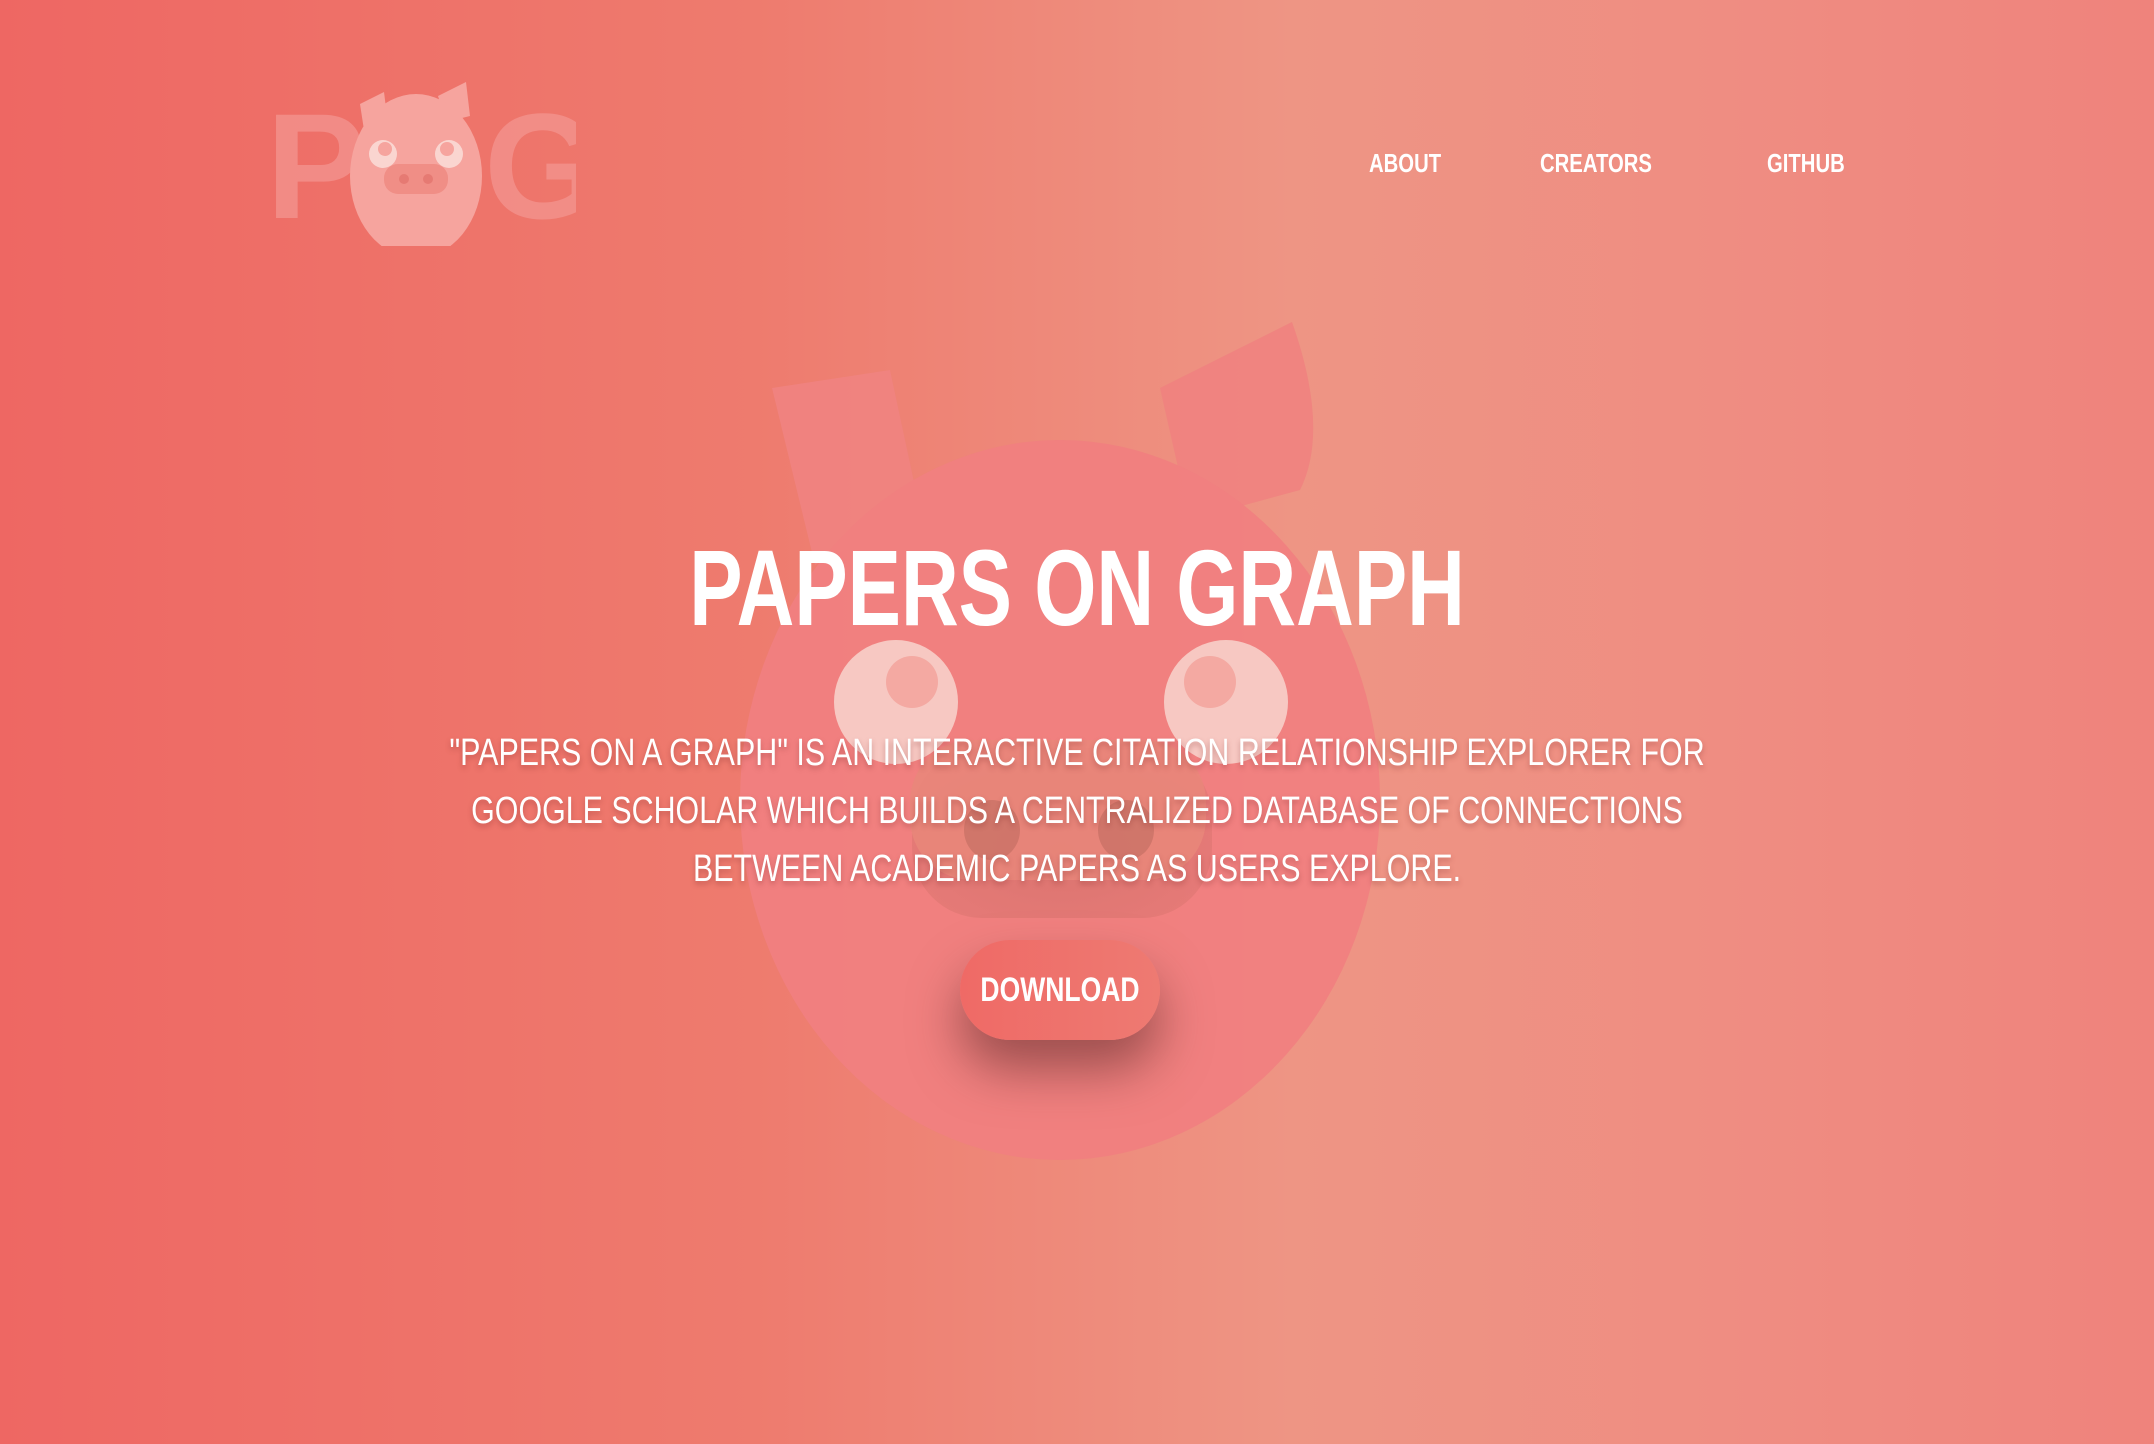 This screenshot has width=2154, height=1444. Describe the element at coordinates (1405, 163) in the screenshot. I see `nav-link-about: About` at that location.